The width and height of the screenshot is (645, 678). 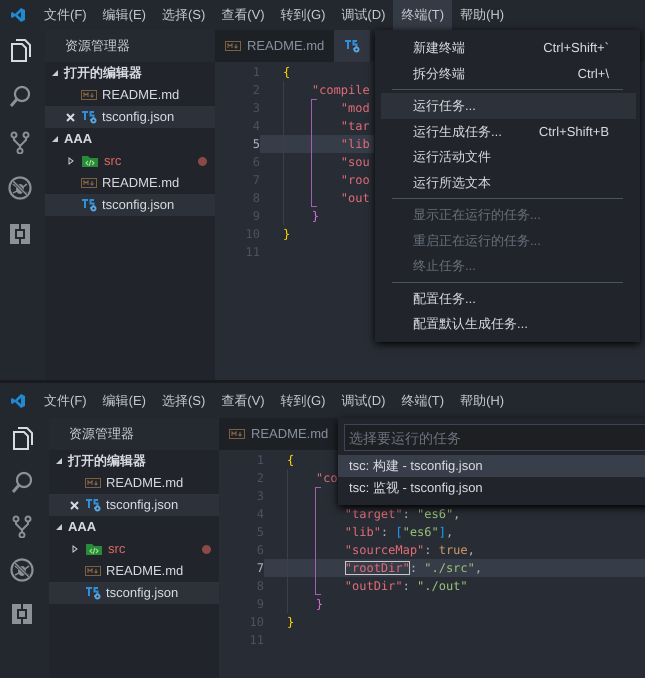 What do you see at coordinates (325, 478) in the screenshot?
I see `code-line: "co` at bounding box center [325, 478].